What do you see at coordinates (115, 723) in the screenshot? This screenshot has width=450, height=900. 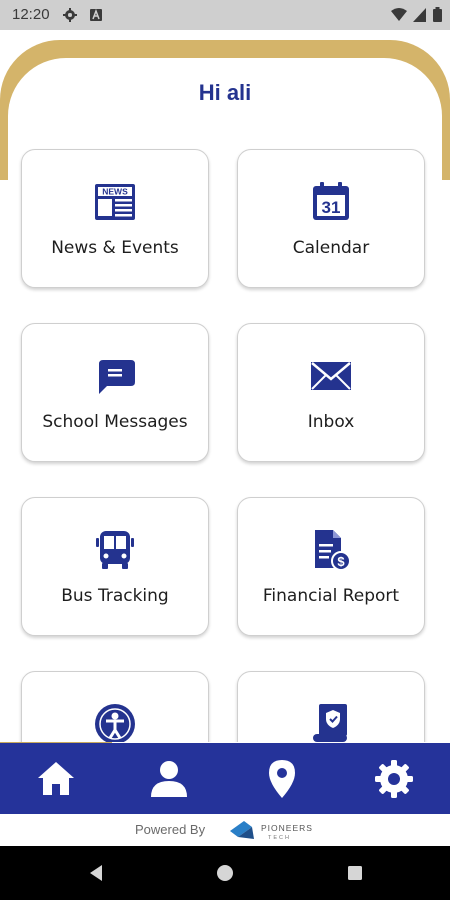 I see `person-badge-icon` at bounding box center [115, 723].